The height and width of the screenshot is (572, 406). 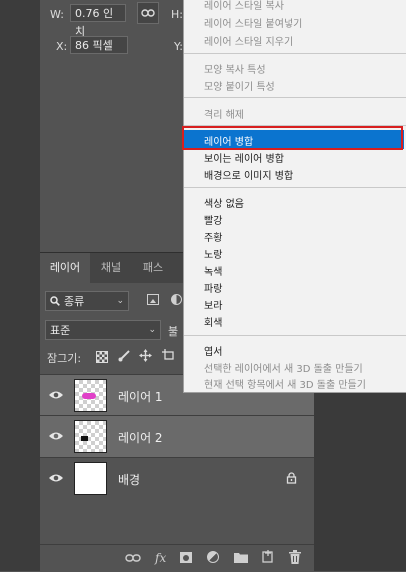 I want to click on width-field: 0.76 인치, so click(x=98, y=21).